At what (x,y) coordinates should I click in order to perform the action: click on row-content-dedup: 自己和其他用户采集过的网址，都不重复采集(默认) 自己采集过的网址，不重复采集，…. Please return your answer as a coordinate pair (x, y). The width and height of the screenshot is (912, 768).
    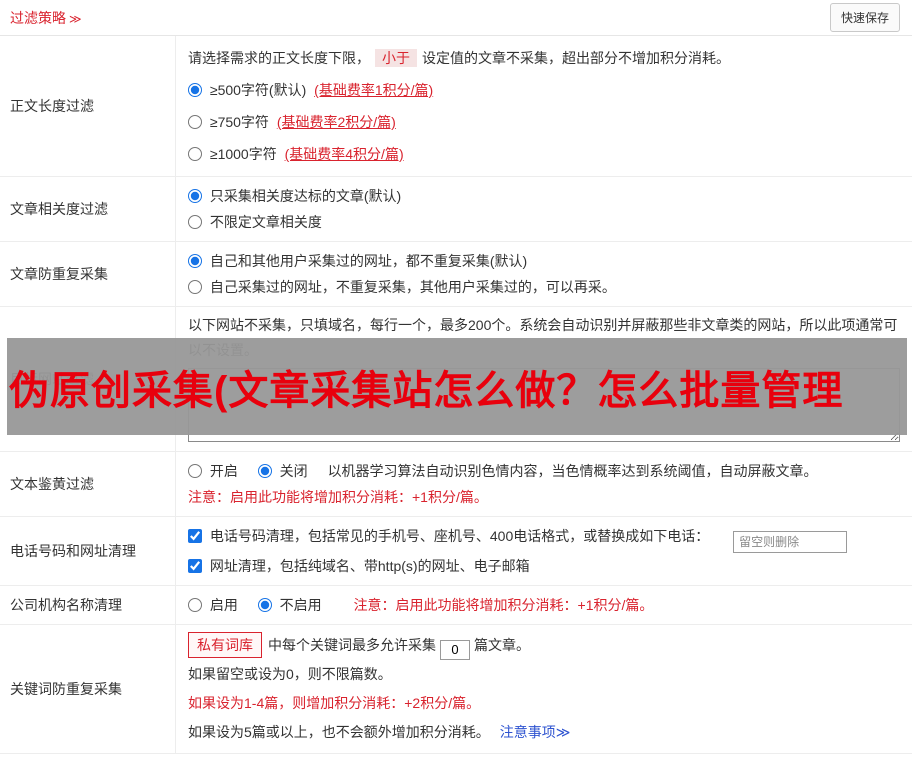
    Looking at the image, I should click on (544, 274).